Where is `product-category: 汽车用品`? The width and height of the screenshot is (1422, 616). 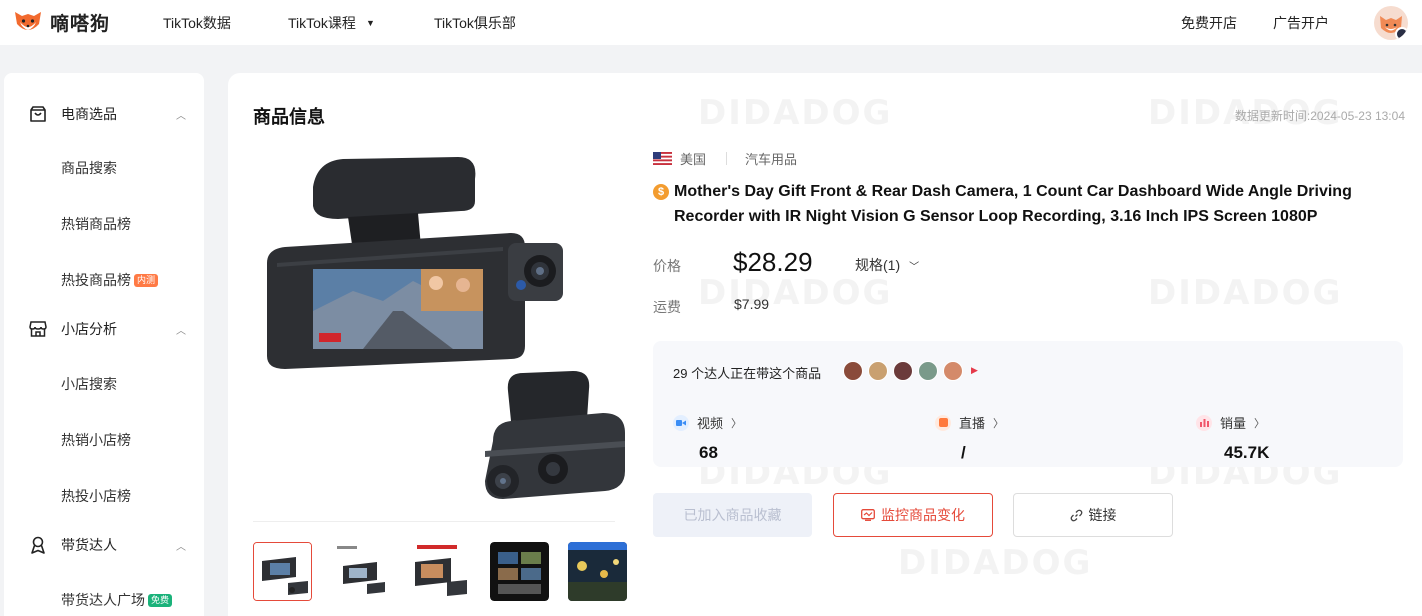 product-category: 汽车用品 is located at coordinates (771, 159).